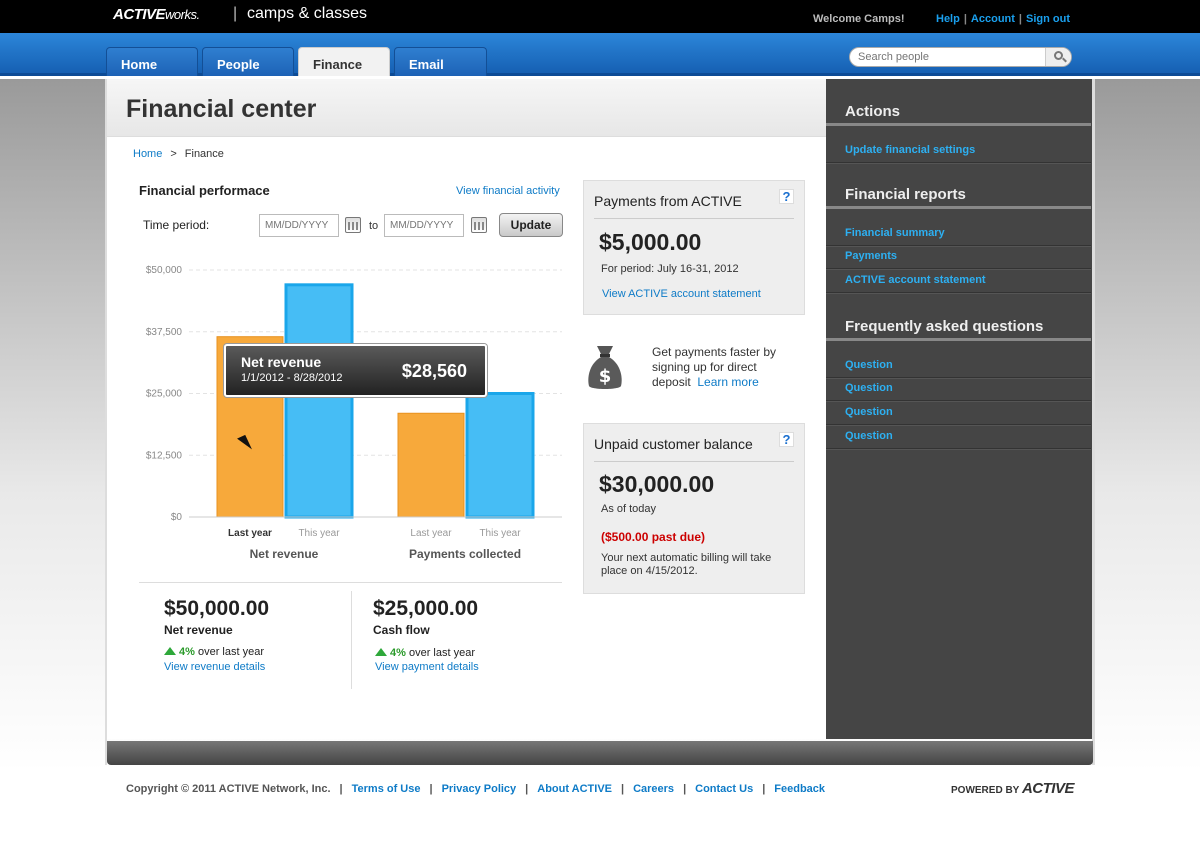  What do you see at coordinates (164, 332) in the screenshot?
I see `y-tick-label: $37,500` at bounding box center [164, 332].